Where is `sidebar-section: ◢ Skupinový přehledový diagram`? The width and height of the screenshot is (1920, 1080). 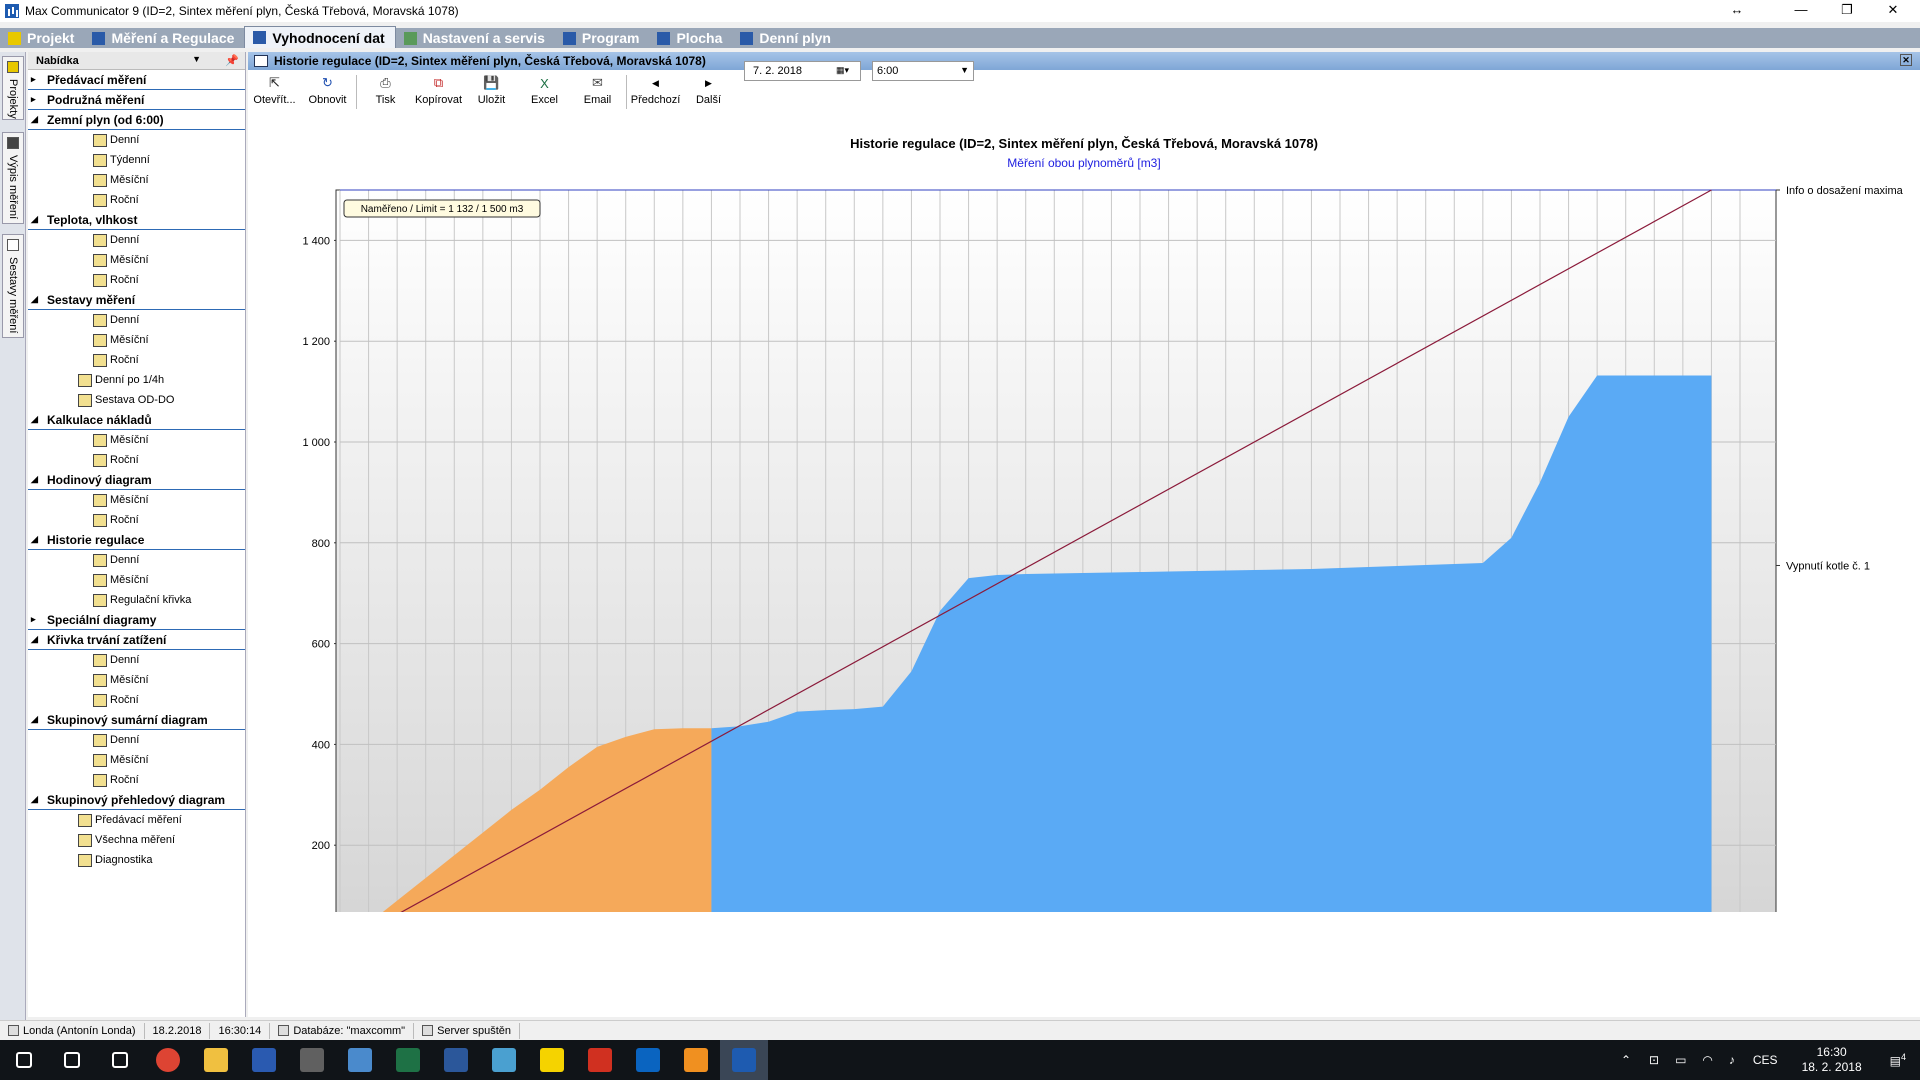
sidebar-section: ◢ Skupinový přehledový diagram is located at coordinates (136, 800).